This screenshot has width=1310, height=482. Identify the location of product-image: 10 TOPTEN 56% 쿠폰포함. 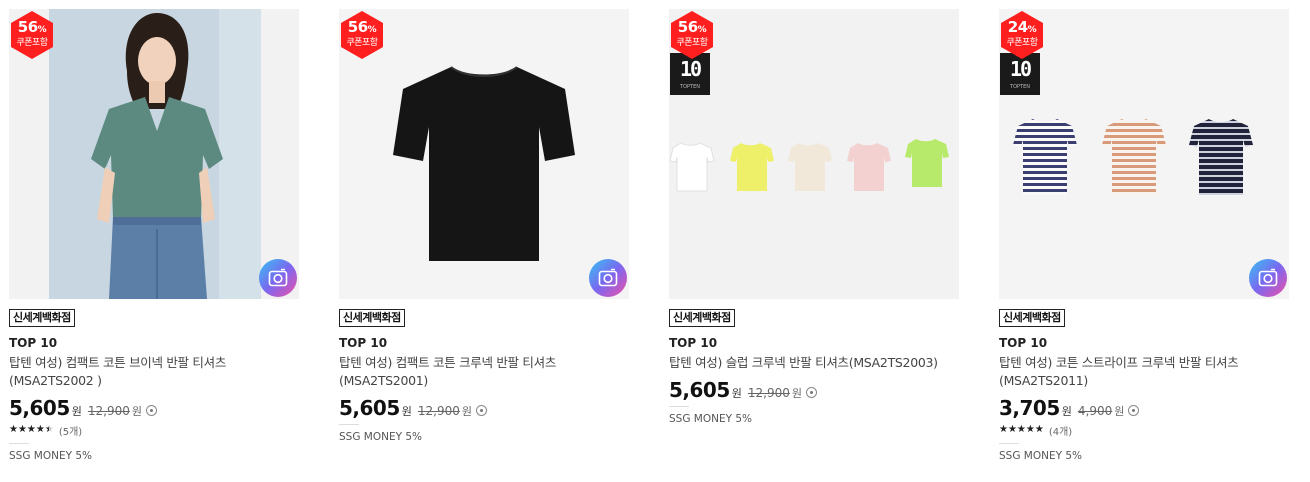
(814, 154).